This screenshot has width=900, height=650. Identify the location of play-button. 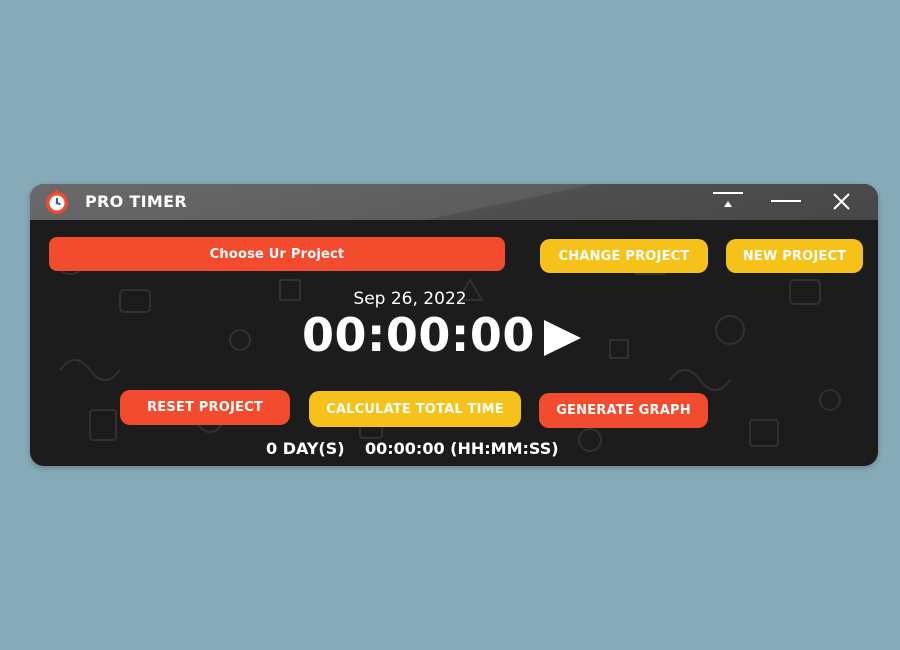
(563, 338).